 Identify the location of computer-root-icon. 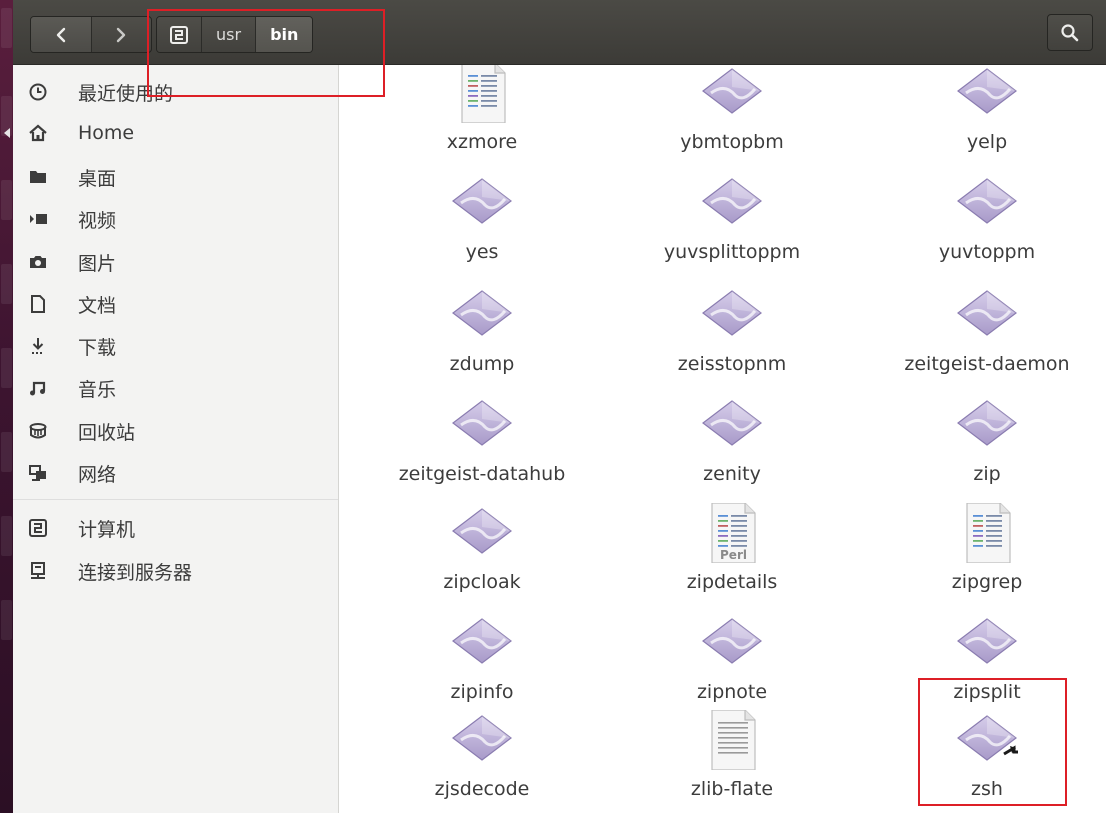
(179, 34).